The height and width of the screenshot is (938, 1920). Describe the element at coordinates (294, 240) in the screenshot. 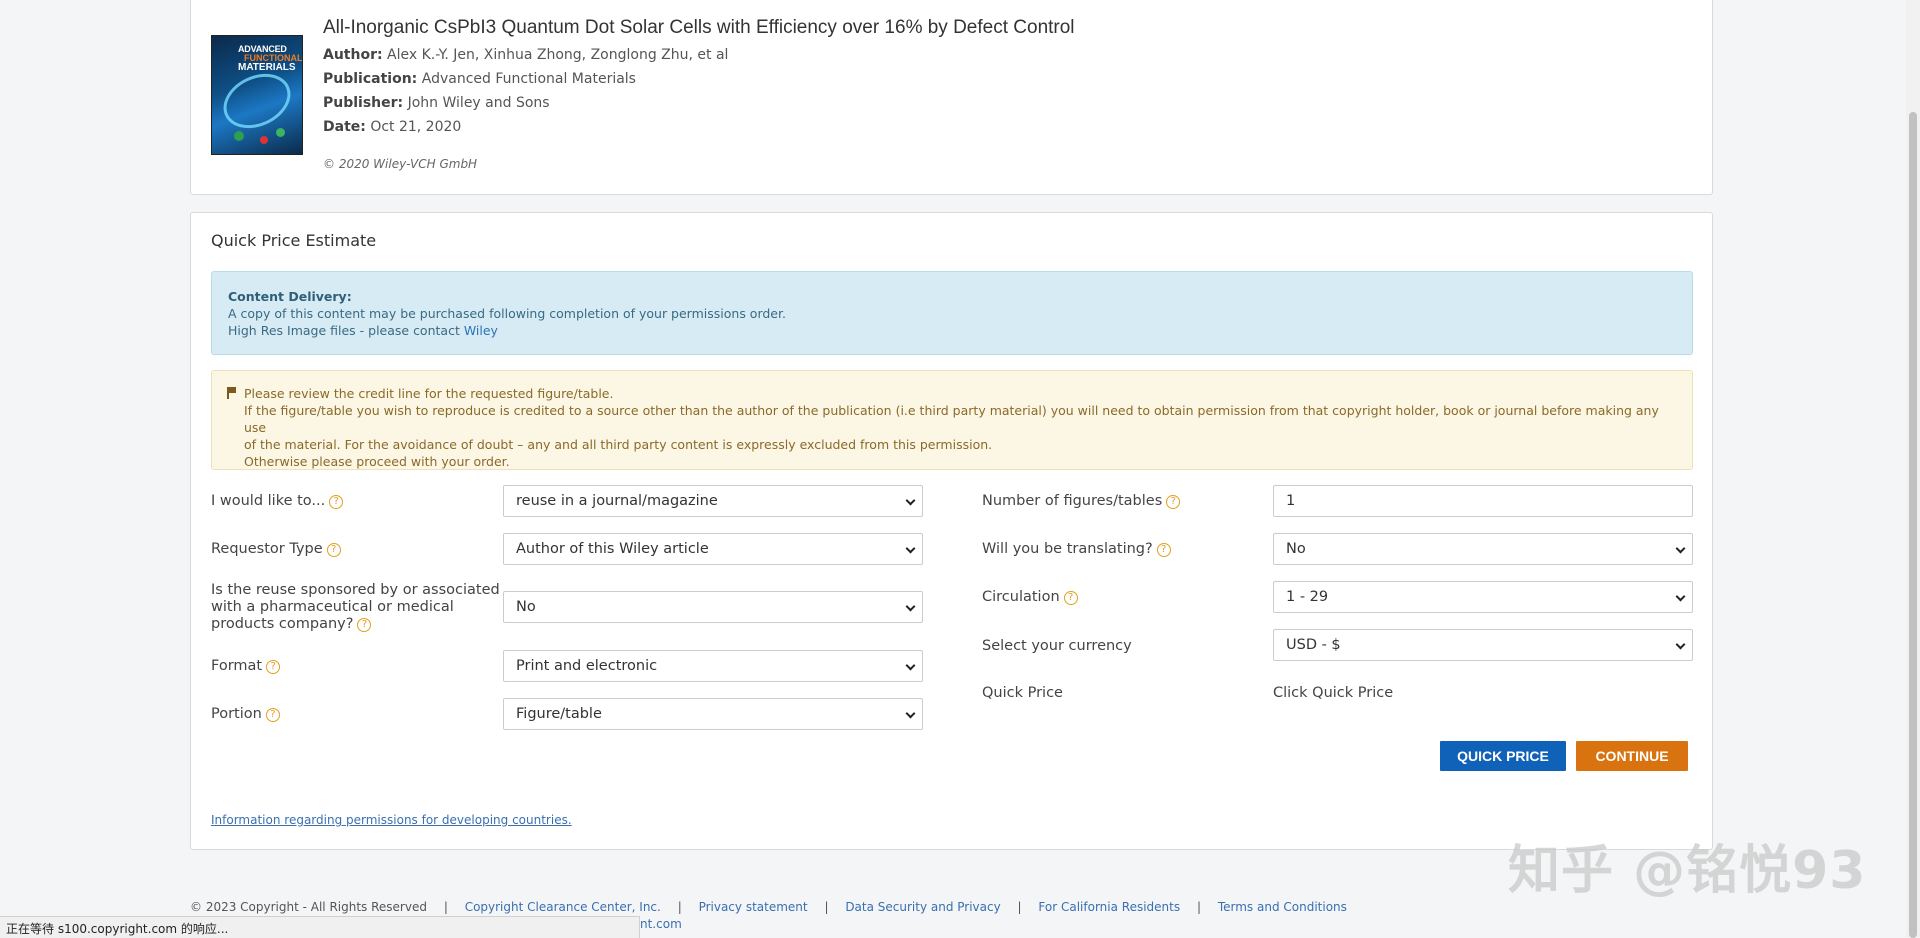

I see `quick-price-title: Quick Price Estimate` at that location.